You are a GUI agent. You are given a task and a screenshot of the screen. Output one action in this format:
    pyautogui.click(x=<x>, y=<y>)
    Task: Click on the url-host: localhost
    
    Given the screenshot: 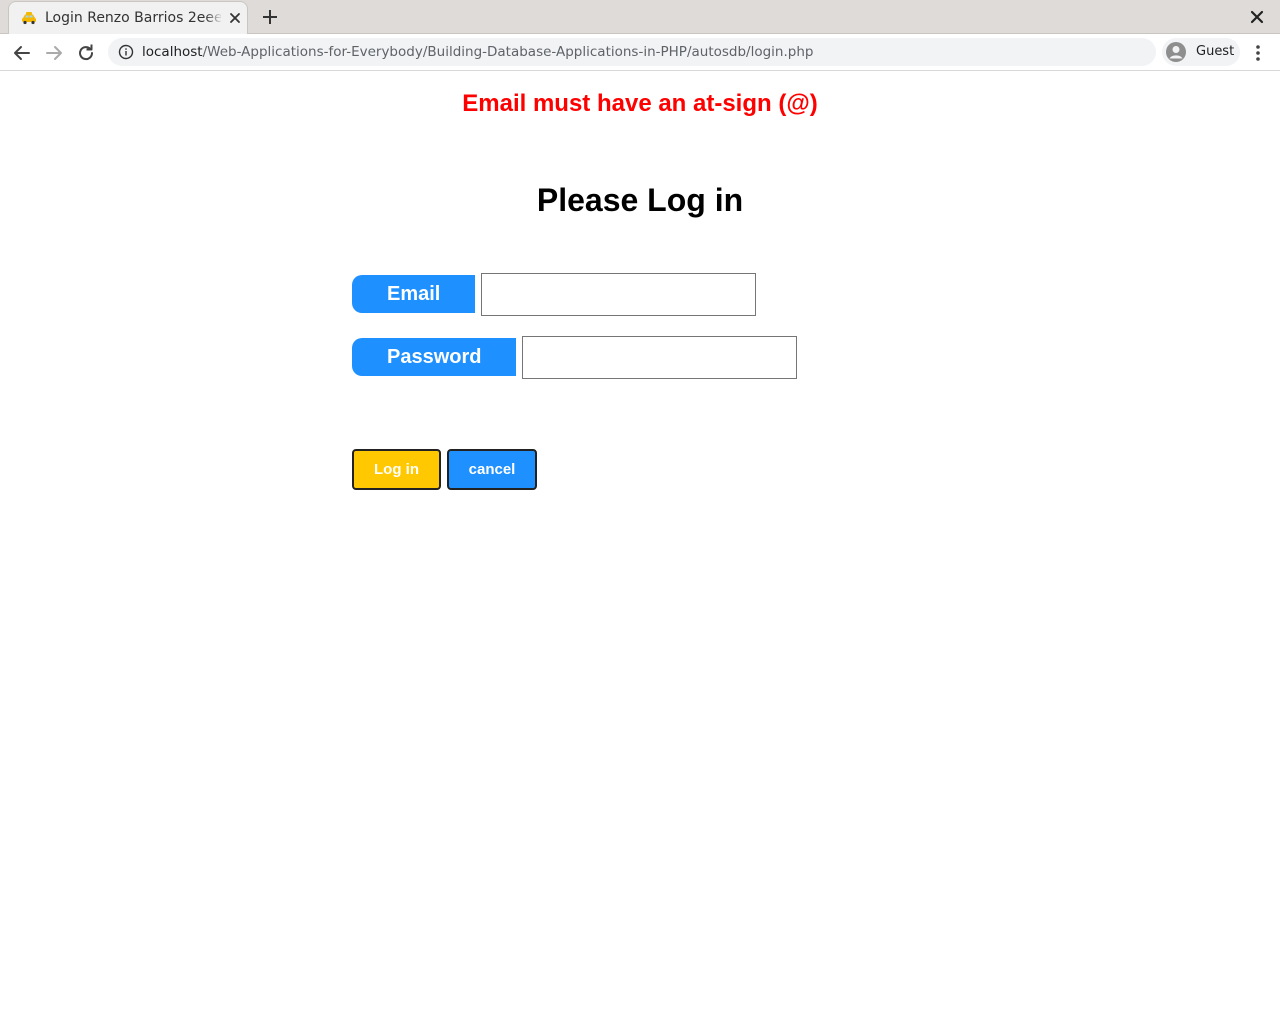 What is the action you would take?
    pyautogui.click(x=172, y=52)
    